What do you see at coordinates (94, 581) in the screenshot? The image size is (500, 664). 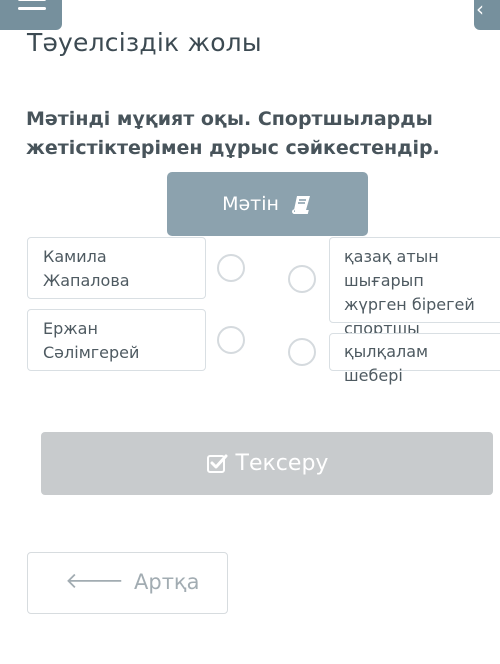 I see `arrow-left-icon: 🡐` at bounding box center [94, 581].